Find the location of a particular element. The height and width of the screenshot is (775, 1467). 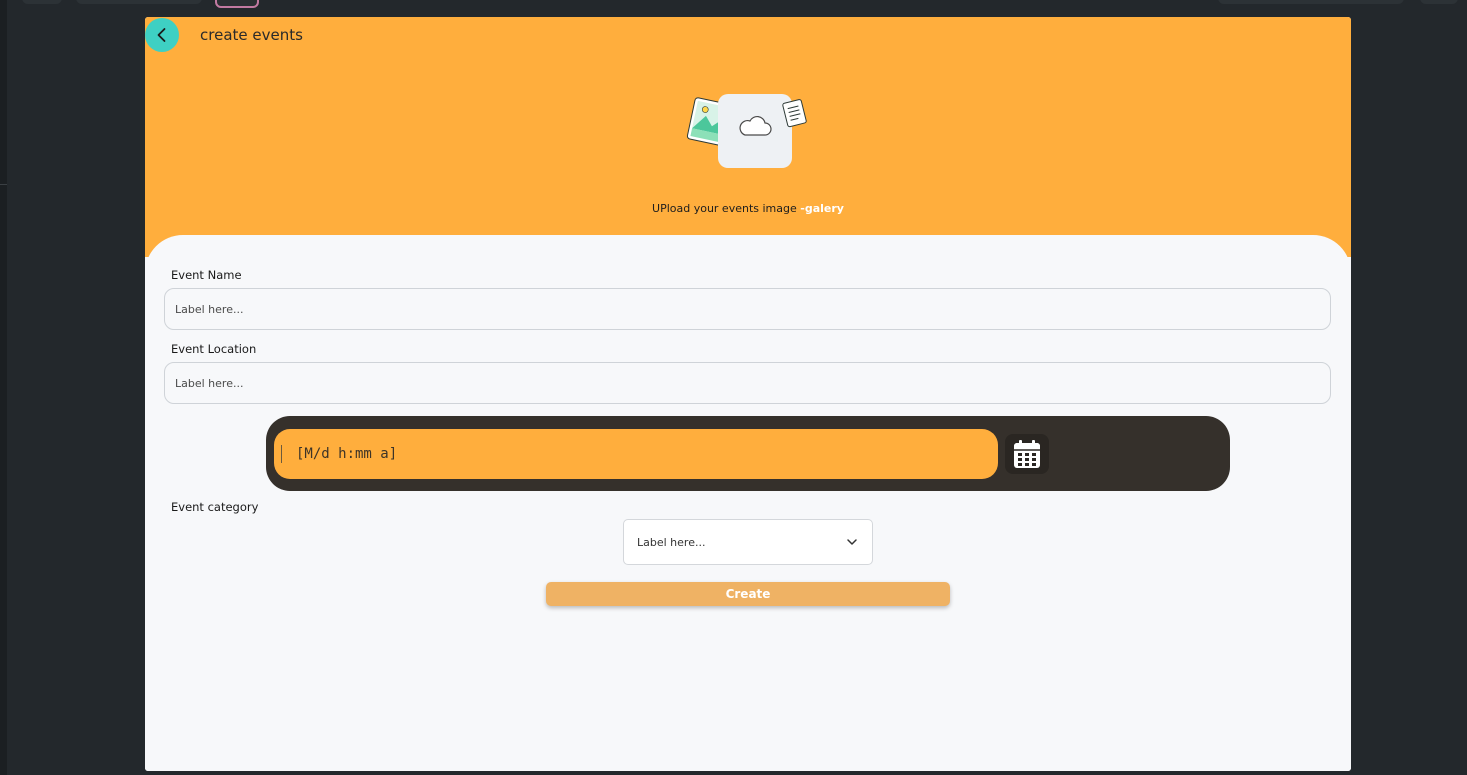

back-button is located at coordinates (162, 35).